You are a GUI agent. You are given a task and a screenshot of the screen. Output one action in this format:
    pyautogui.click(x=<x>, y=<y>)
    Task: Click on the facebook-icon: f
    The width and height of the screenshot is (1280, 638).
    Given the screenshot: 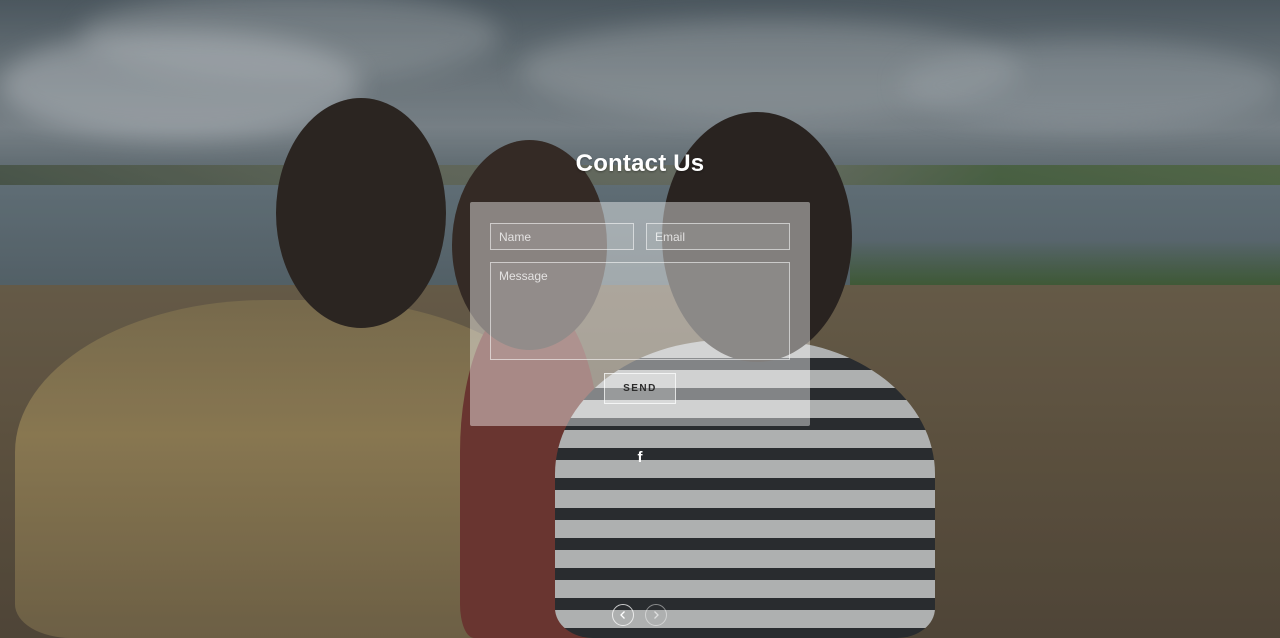 What is the action you would take?
    pyautogui.click(x=640, y=458)
    